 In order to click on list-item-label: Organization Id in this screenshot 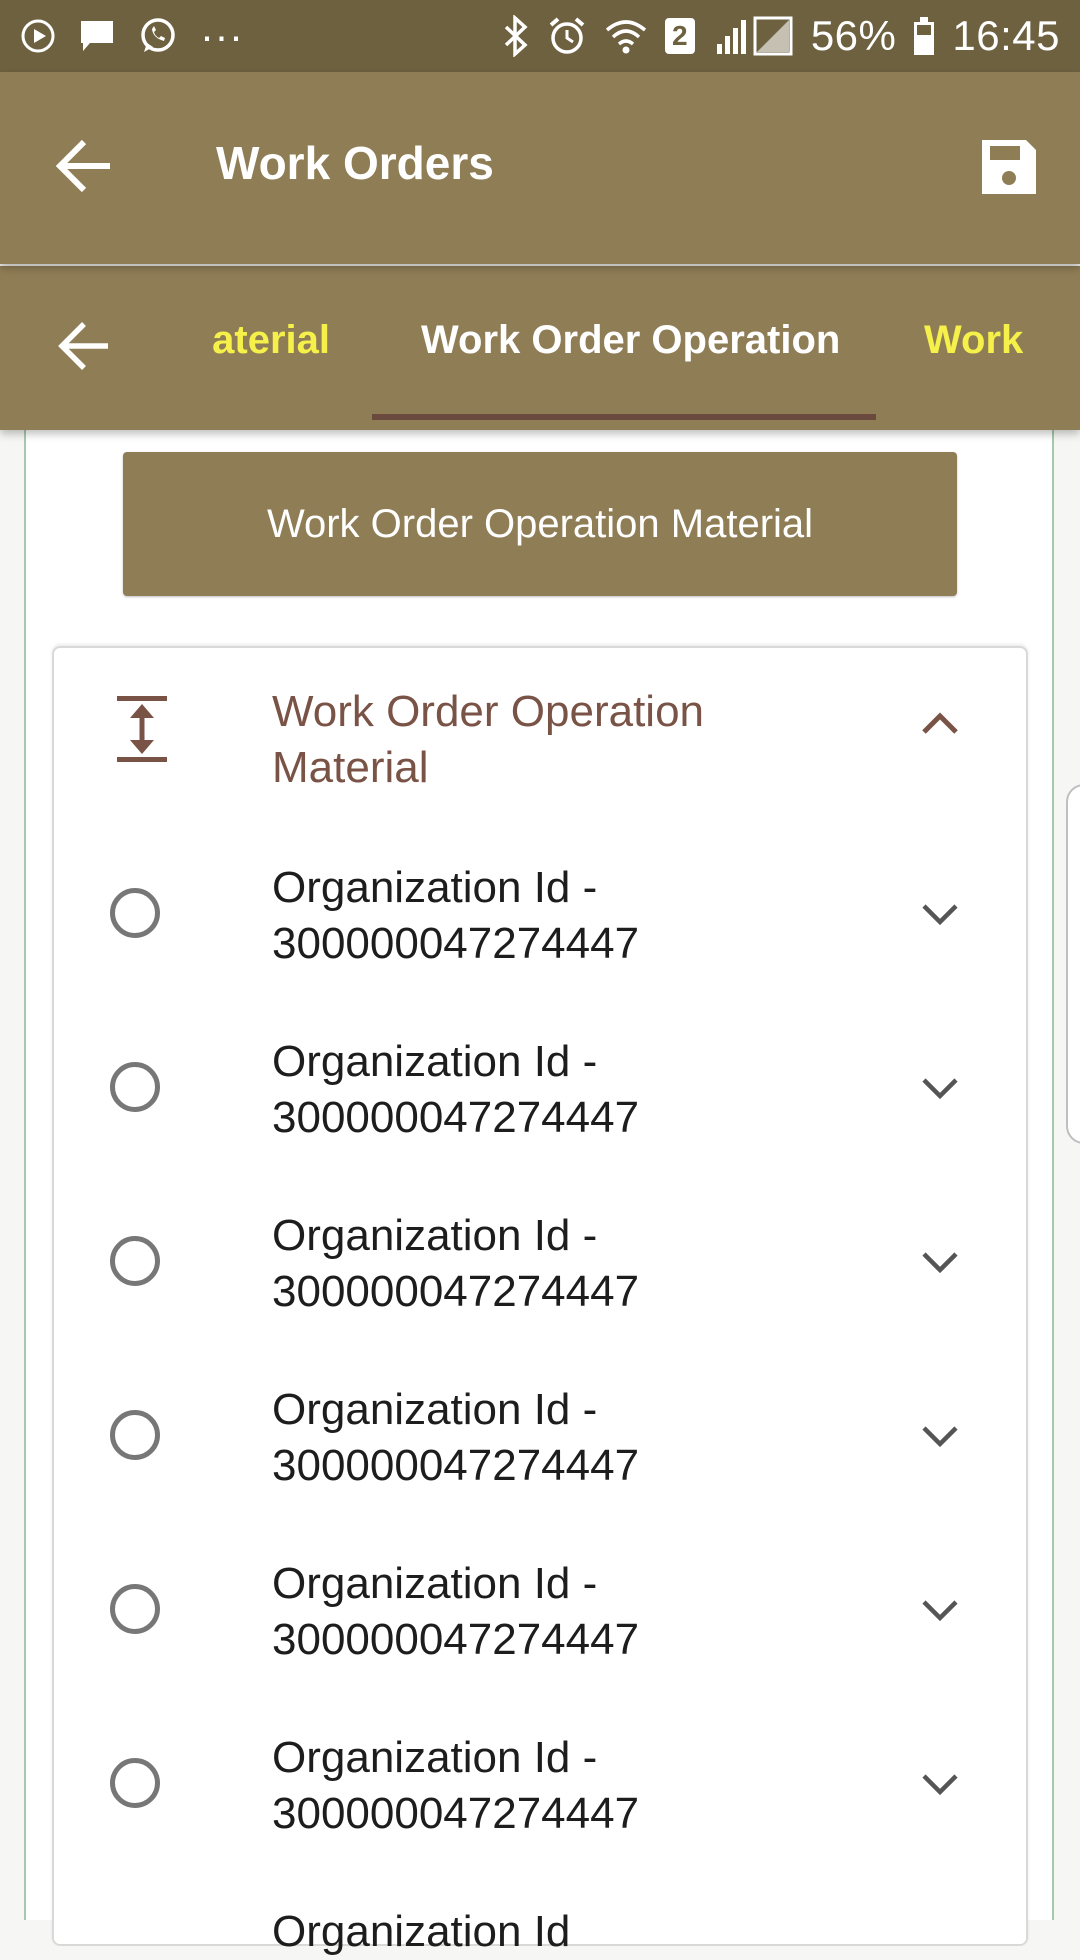, I will do `click(421, 1931)`.